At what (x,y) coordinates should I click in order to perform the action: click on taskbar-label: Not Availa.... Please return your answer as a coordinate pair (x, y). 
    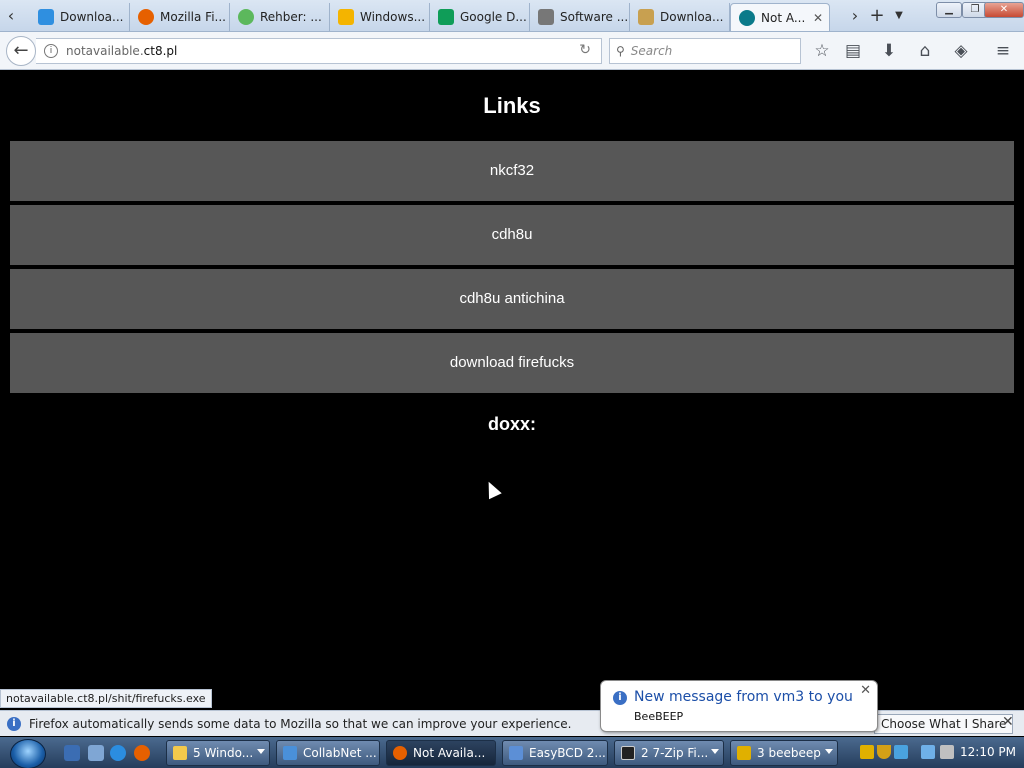
    Looking at the image, I should click on (449, 753).